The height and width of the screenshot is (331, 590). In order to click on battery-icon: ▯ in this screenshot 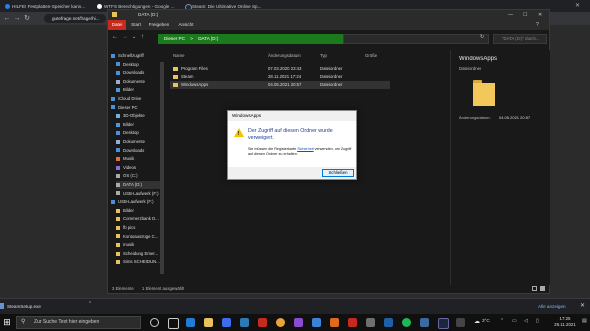, I will do `click(537, 321)`.